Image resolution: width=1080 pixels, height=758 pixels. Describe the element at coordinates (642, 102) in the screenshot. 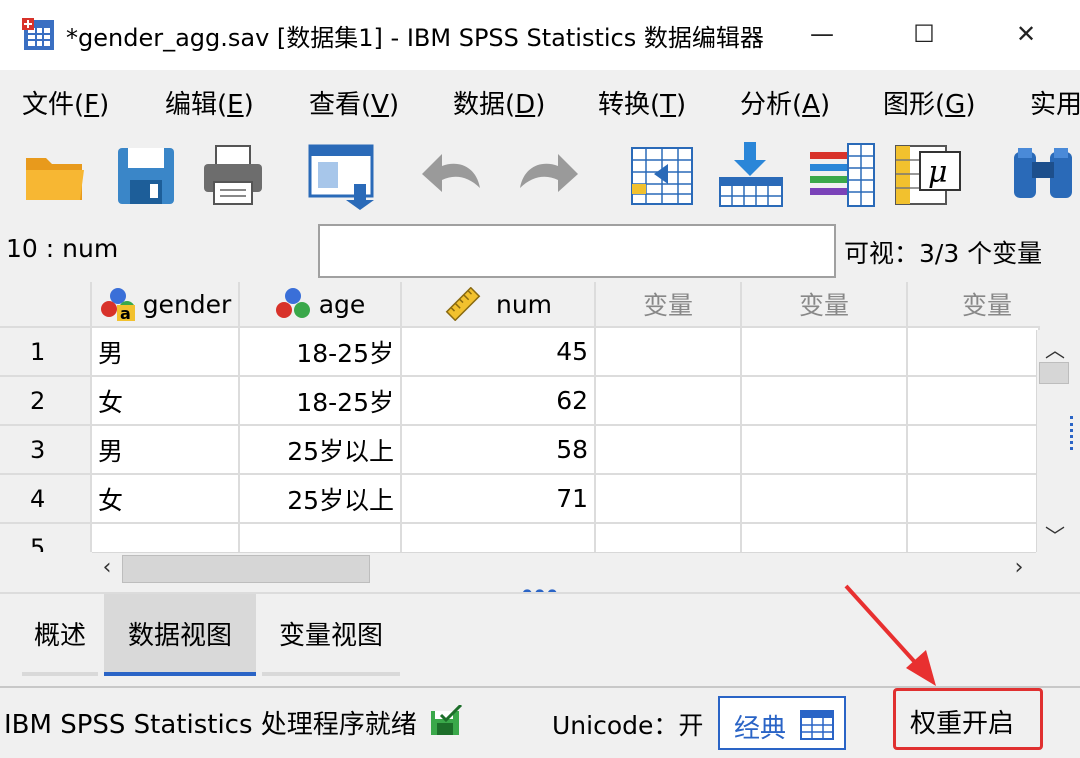

I see `menu-transform: 转换(T)` at that location.